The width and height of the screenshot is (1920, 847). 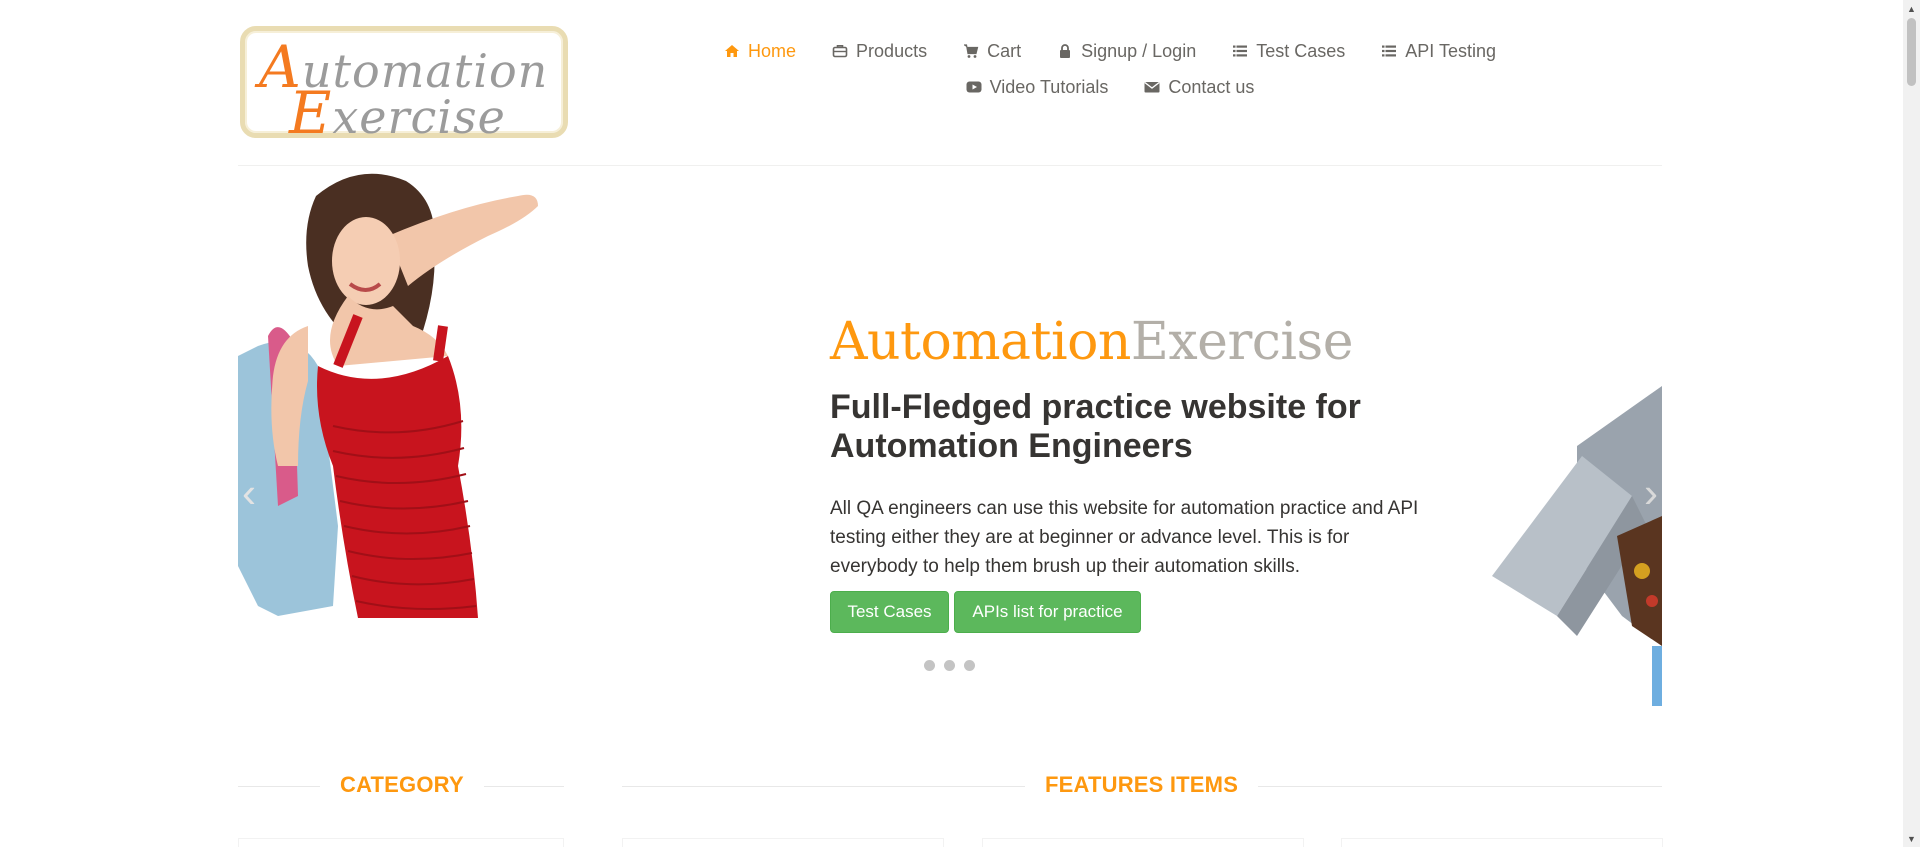 What do you see at coordinates (1139, 50) in the screenshot?
I see `nav-signup-login-label: Signup / Login` at bounding box center [1139, 50].